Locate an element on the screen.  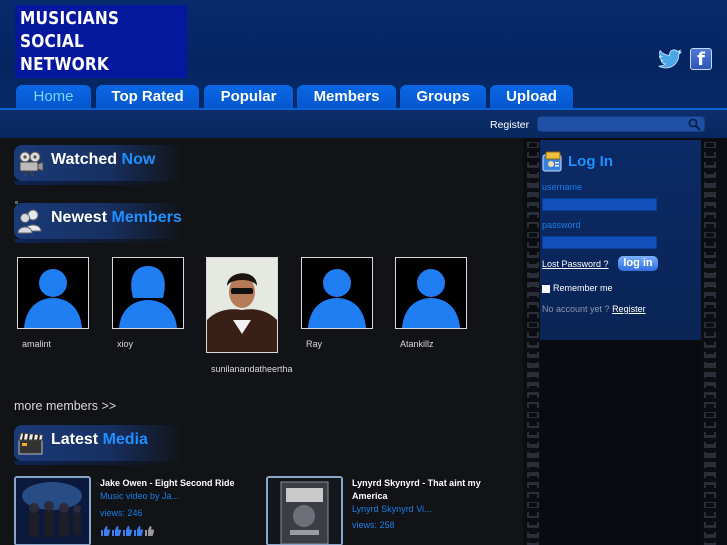
login-title: Log In is located at coordinates (590, 161).